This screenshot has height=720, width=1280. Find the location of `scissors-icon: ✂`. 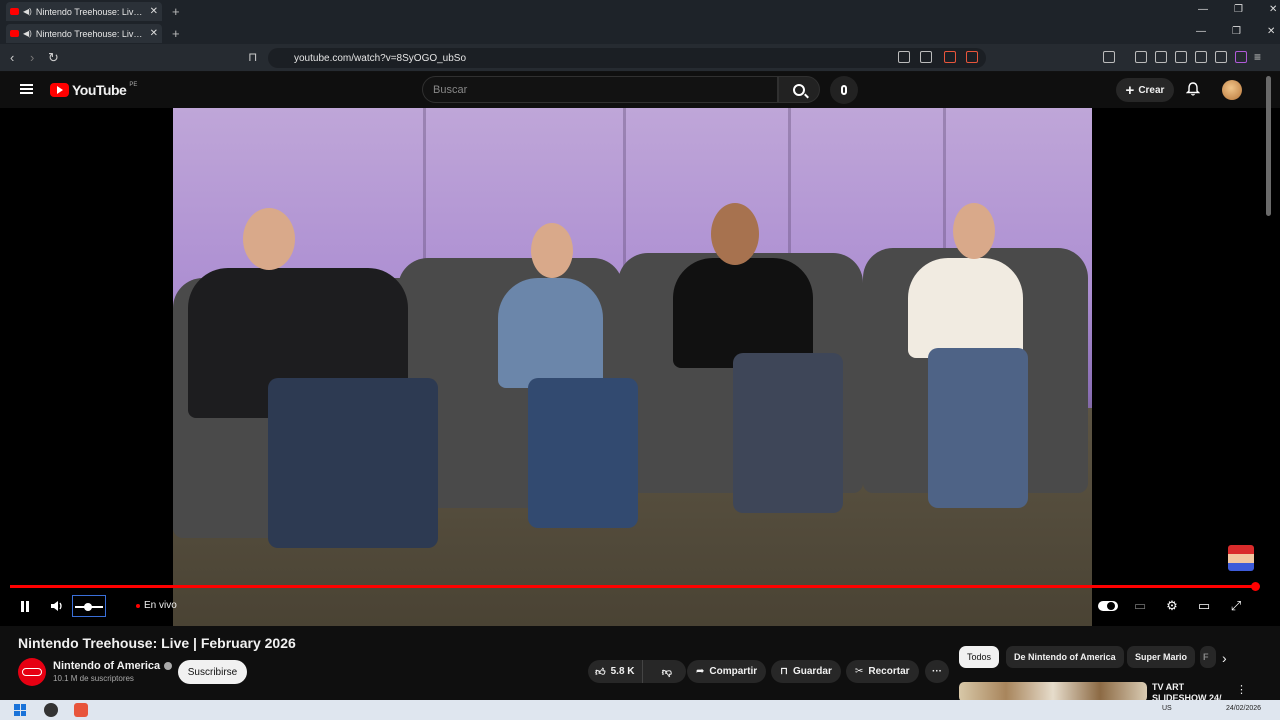

scissors-icon: ✂ is located at coordinates (859, 671).